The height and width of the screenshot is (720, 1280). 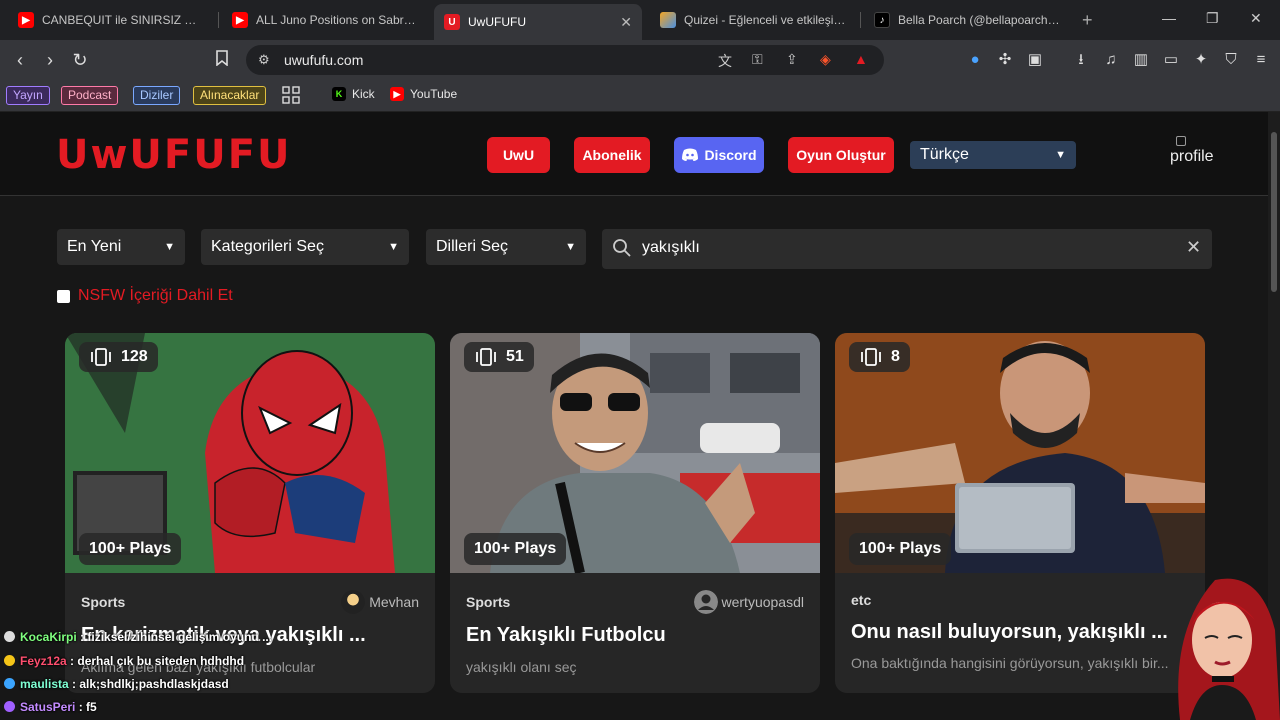 I want to click on chat-message: SatusPeri : f5, so click(x=50, y=707).